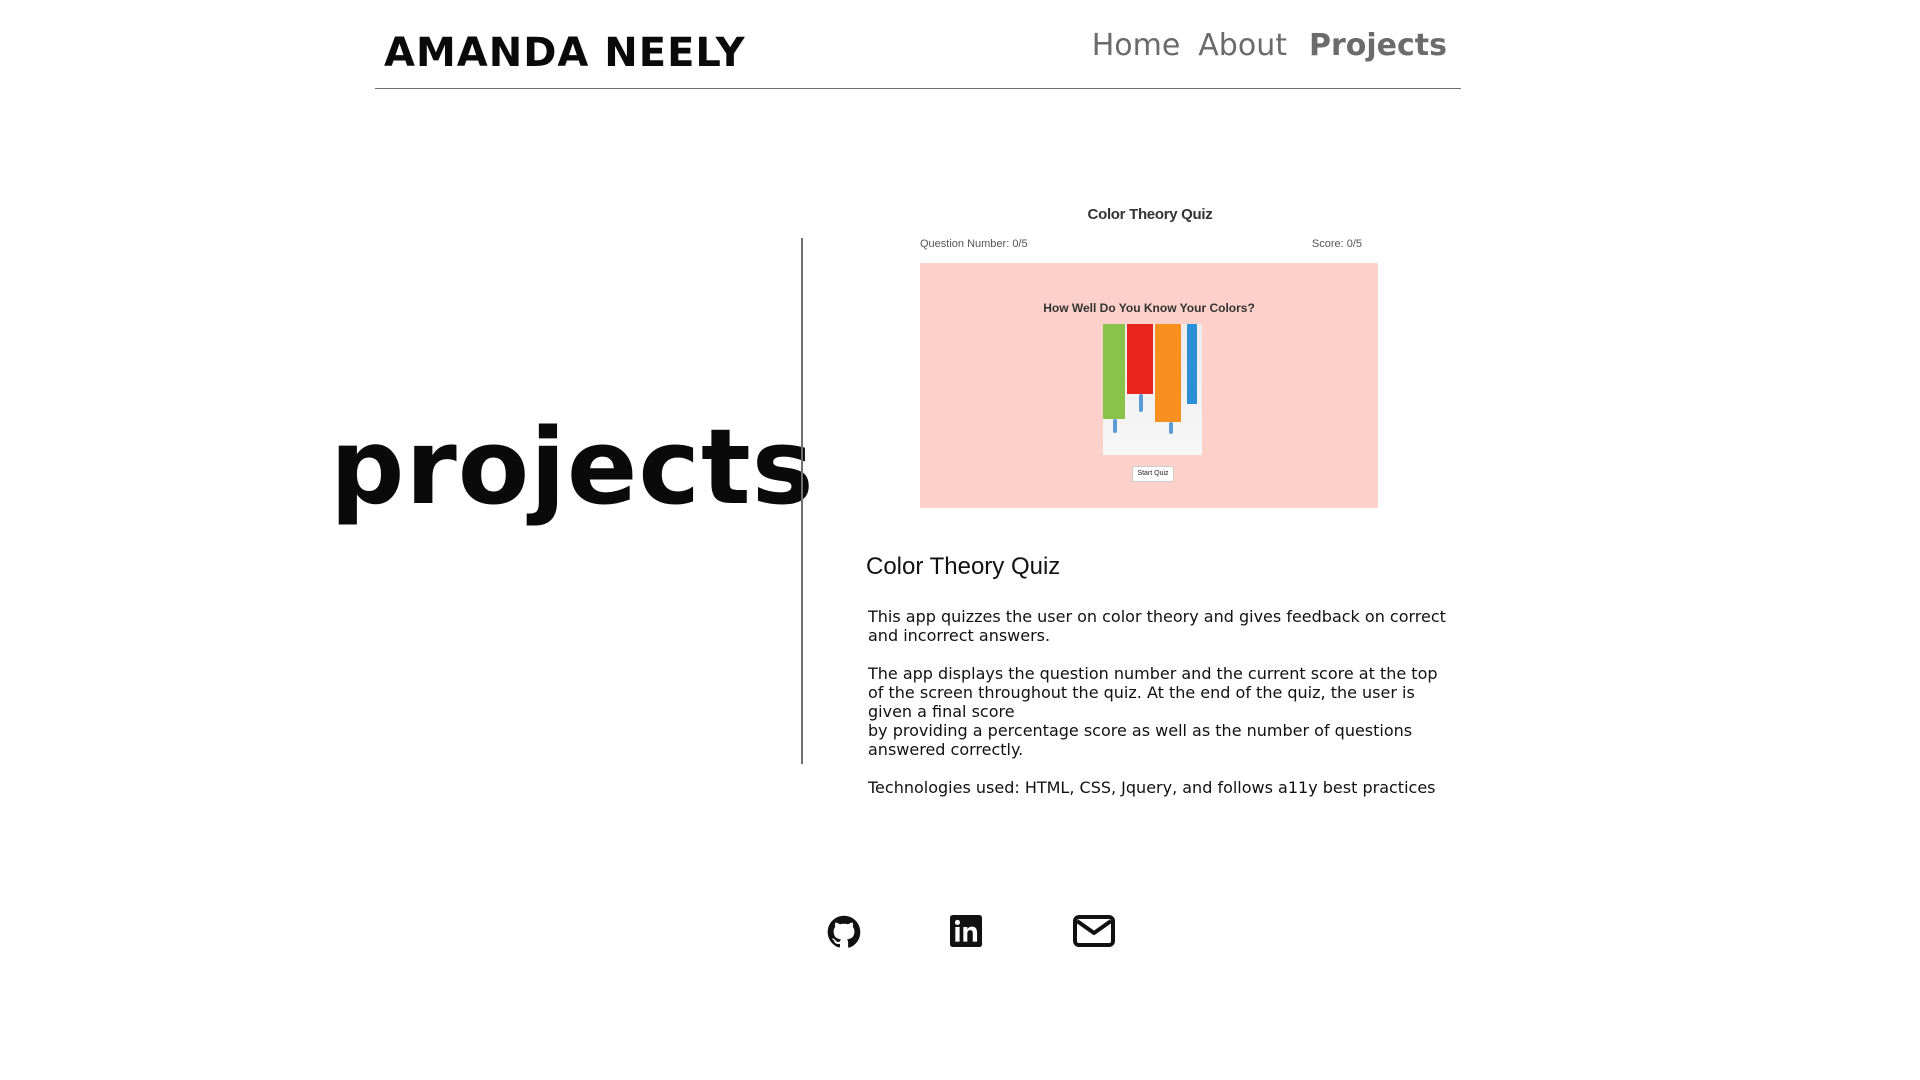 The image size is (1920, 1080). I want to click on screenshot-start-button: Start Quiz, so click(1153, 474).